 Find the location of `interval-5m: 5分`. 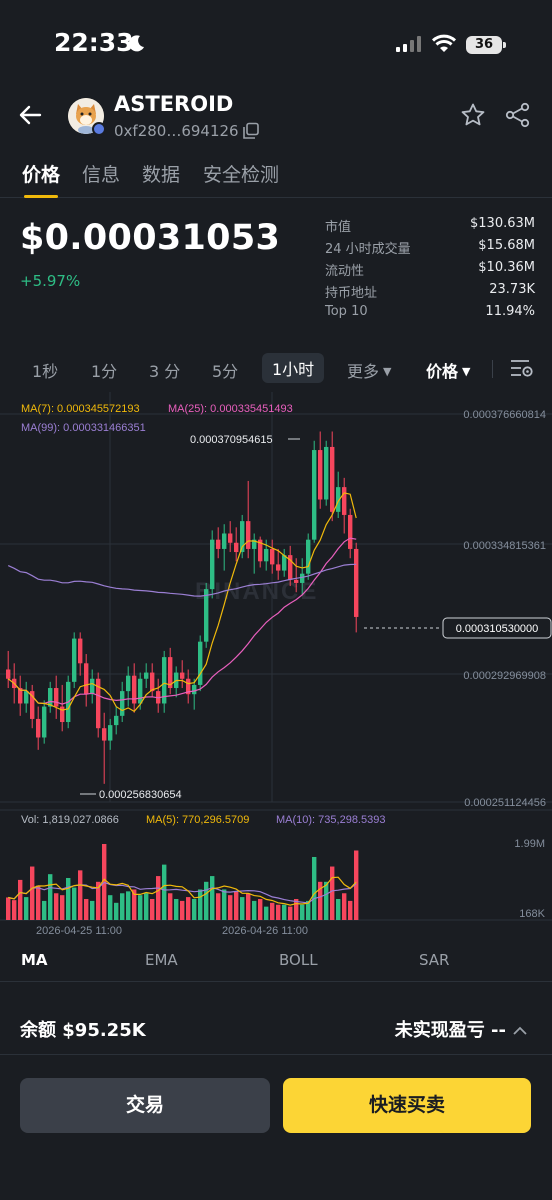

interval-5m: 5分 is located at coordinates (225, 370).